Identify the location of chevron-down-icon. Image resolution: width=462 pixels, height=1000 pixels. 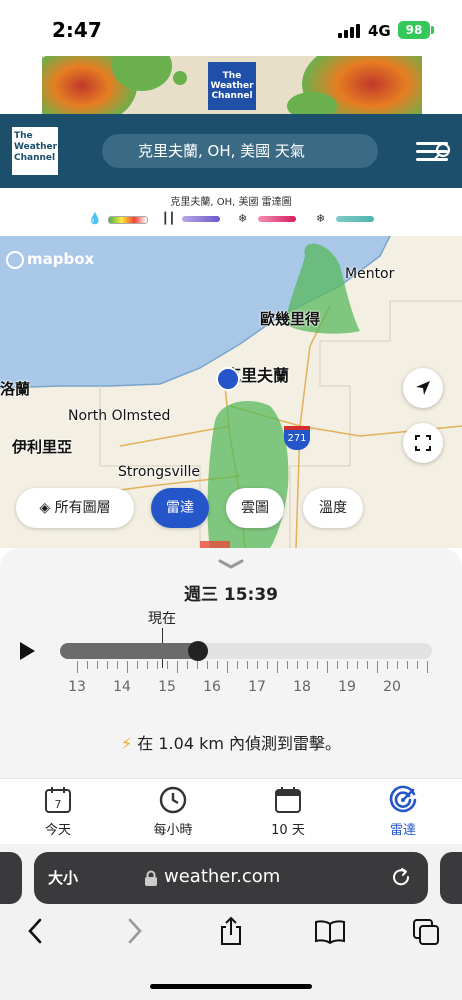
(231, 564).